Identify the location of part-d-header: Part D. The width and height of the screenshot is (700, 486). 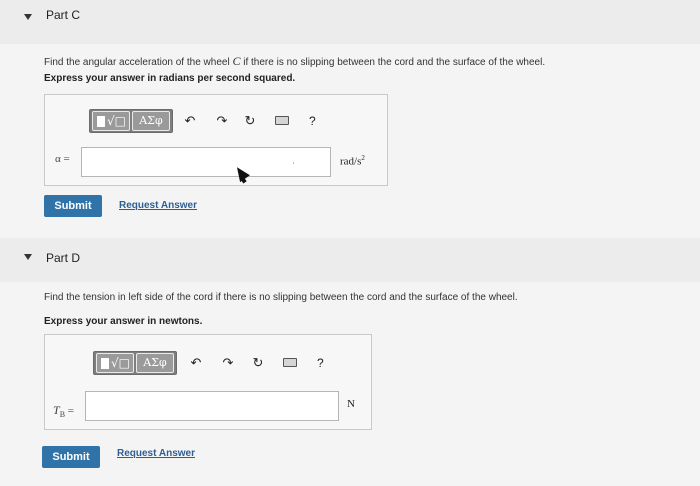
(350, 260).